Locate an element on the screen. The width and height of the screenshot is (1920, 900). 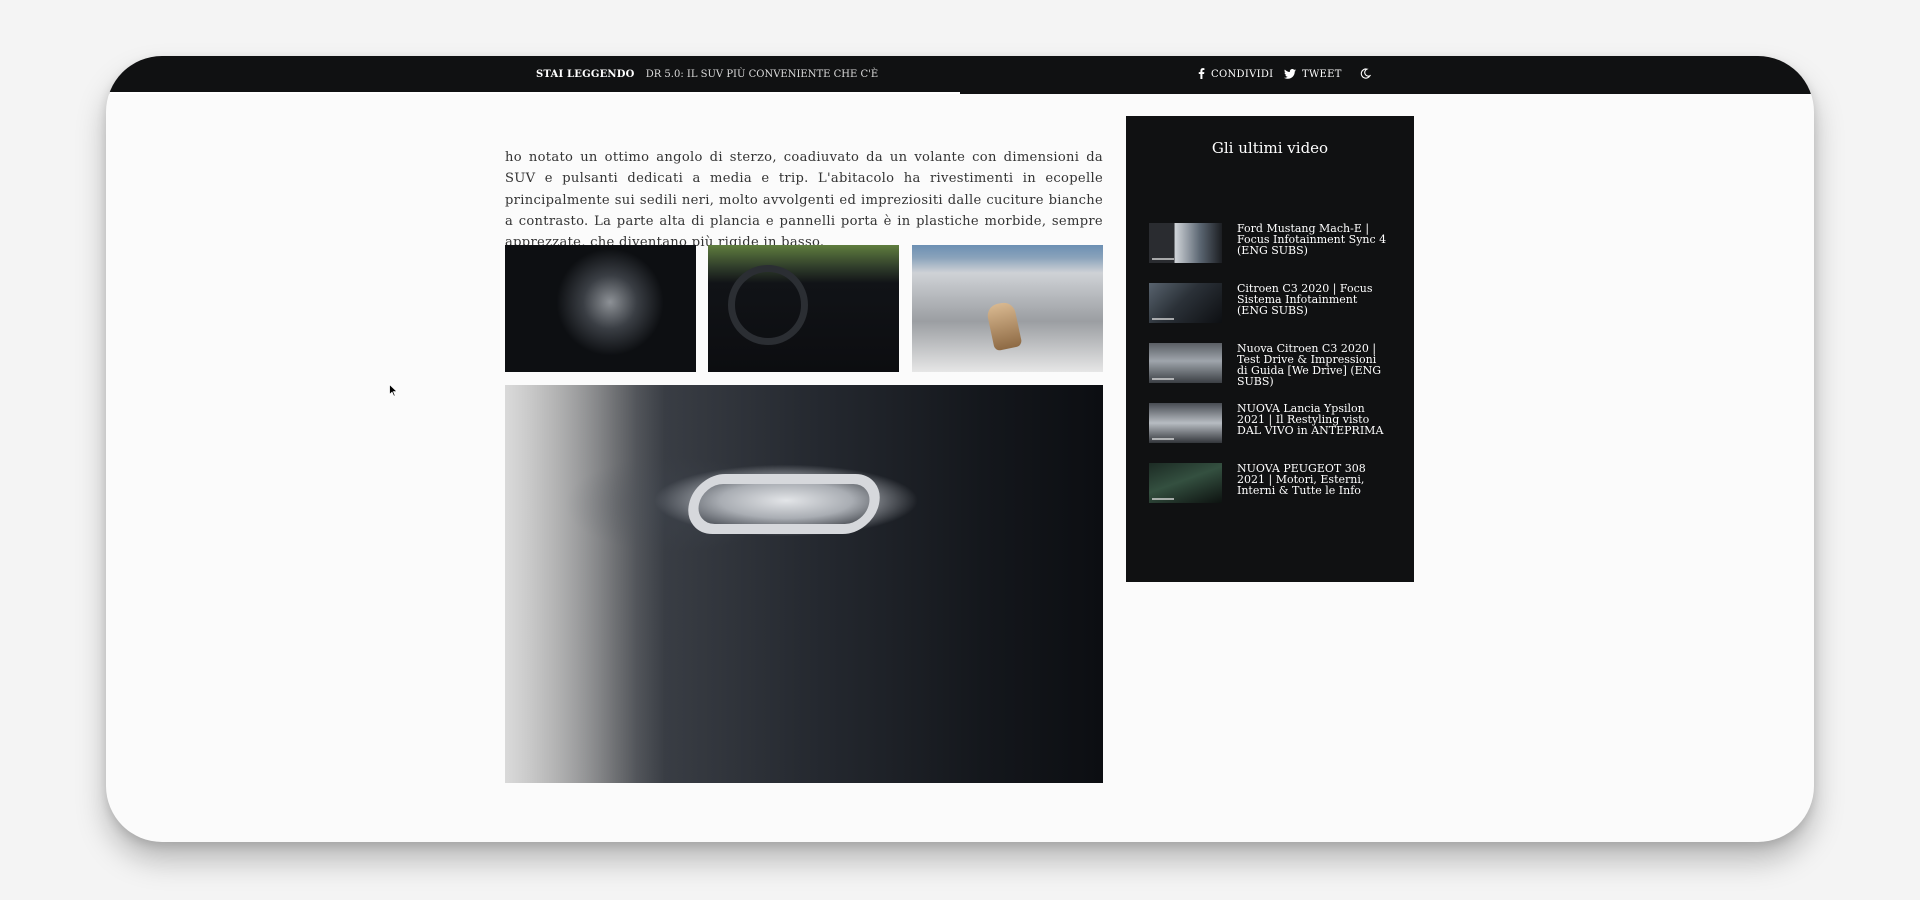
now-reading-title: DR 5.0: IL SUV PIÙ CONVENIENTE CHE C'È is located at coordinates (762, 74).